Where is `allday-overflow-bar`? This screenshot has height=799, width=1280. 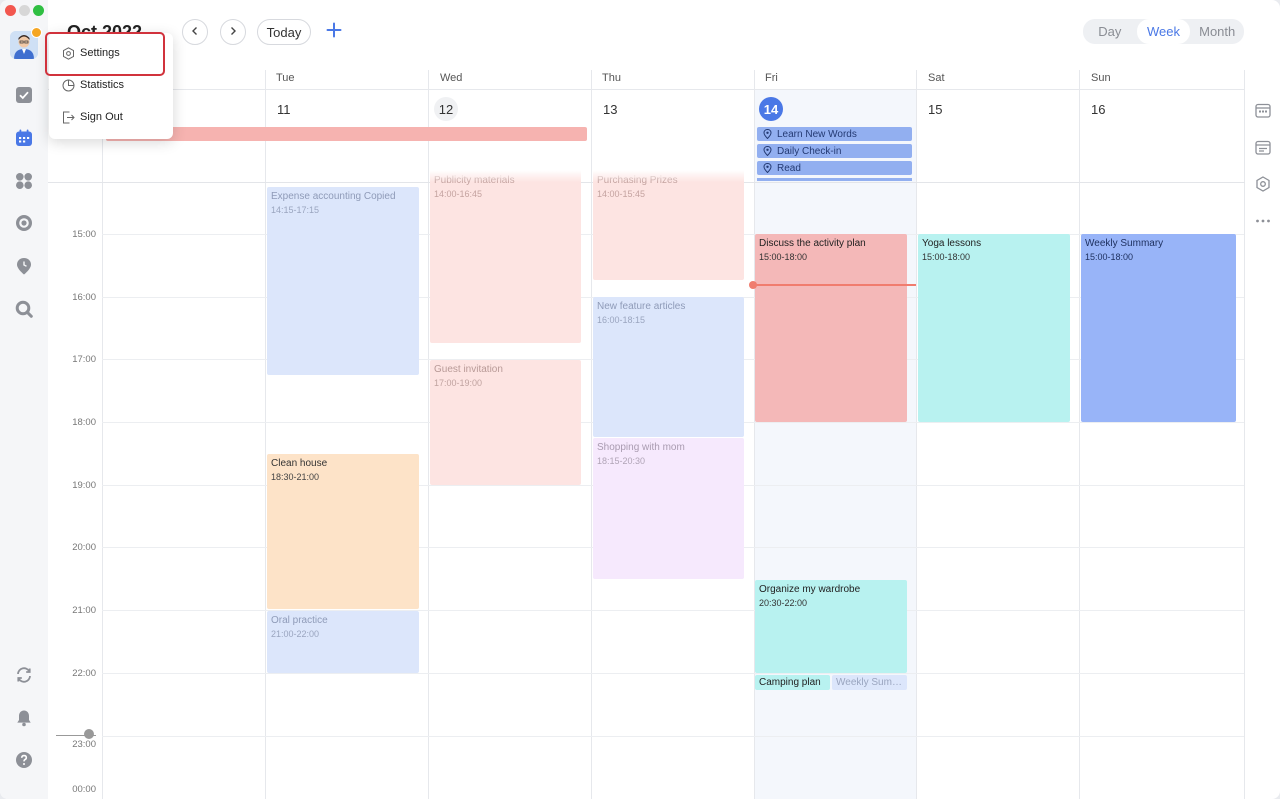 allday-overflow-bar is located at coordinates (834, 179).